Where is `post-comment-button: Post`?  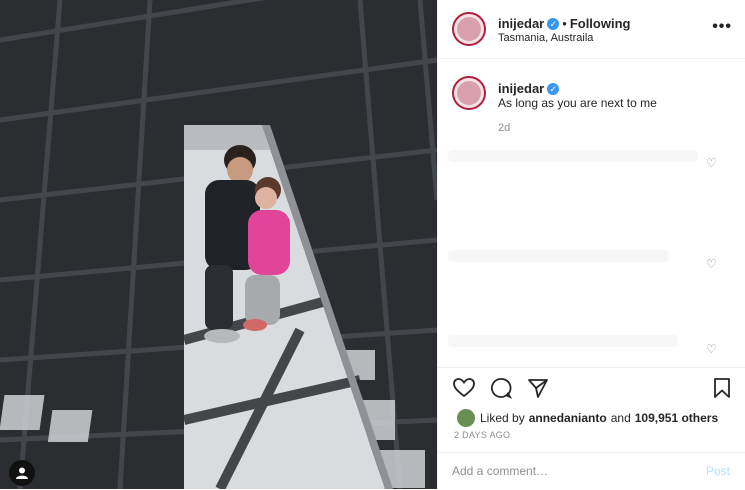 post-comment-button: Post is located at coordinates (718, 471).